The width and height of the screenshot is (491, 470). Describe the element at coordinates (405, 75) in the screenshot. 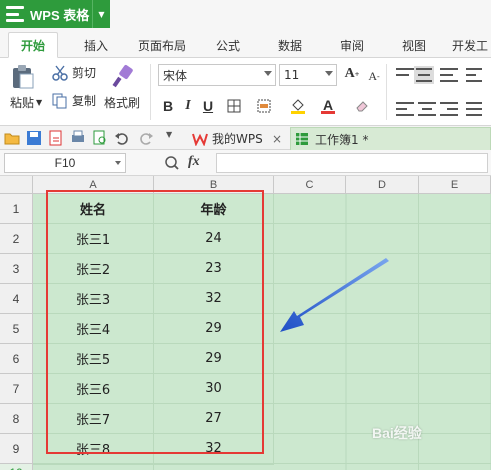

I see `align-top-button` at that location.